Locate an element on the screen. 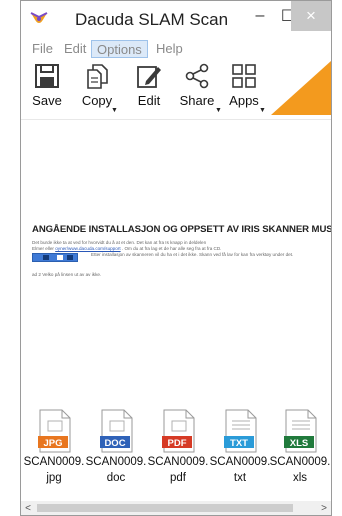 The height and width of the screenshot is (516, 342). title-bar: Dacuda SLAM Scan – ☐ × is located at coordinates (176, 19).